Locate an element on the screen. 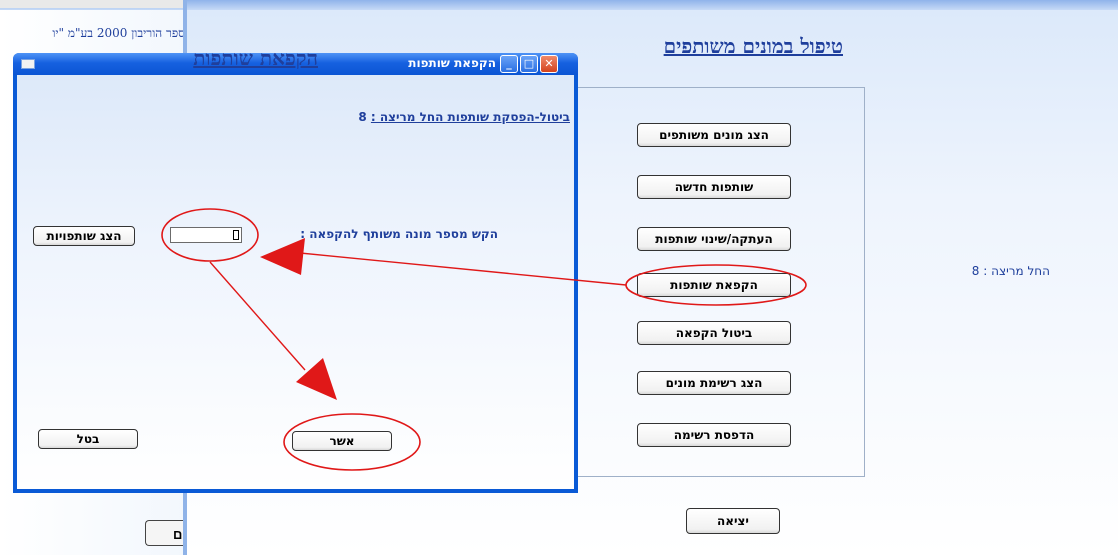 The width and height of the screenshot is (1118, 555). annotation-circle-input is located at coordinates (210, 235).